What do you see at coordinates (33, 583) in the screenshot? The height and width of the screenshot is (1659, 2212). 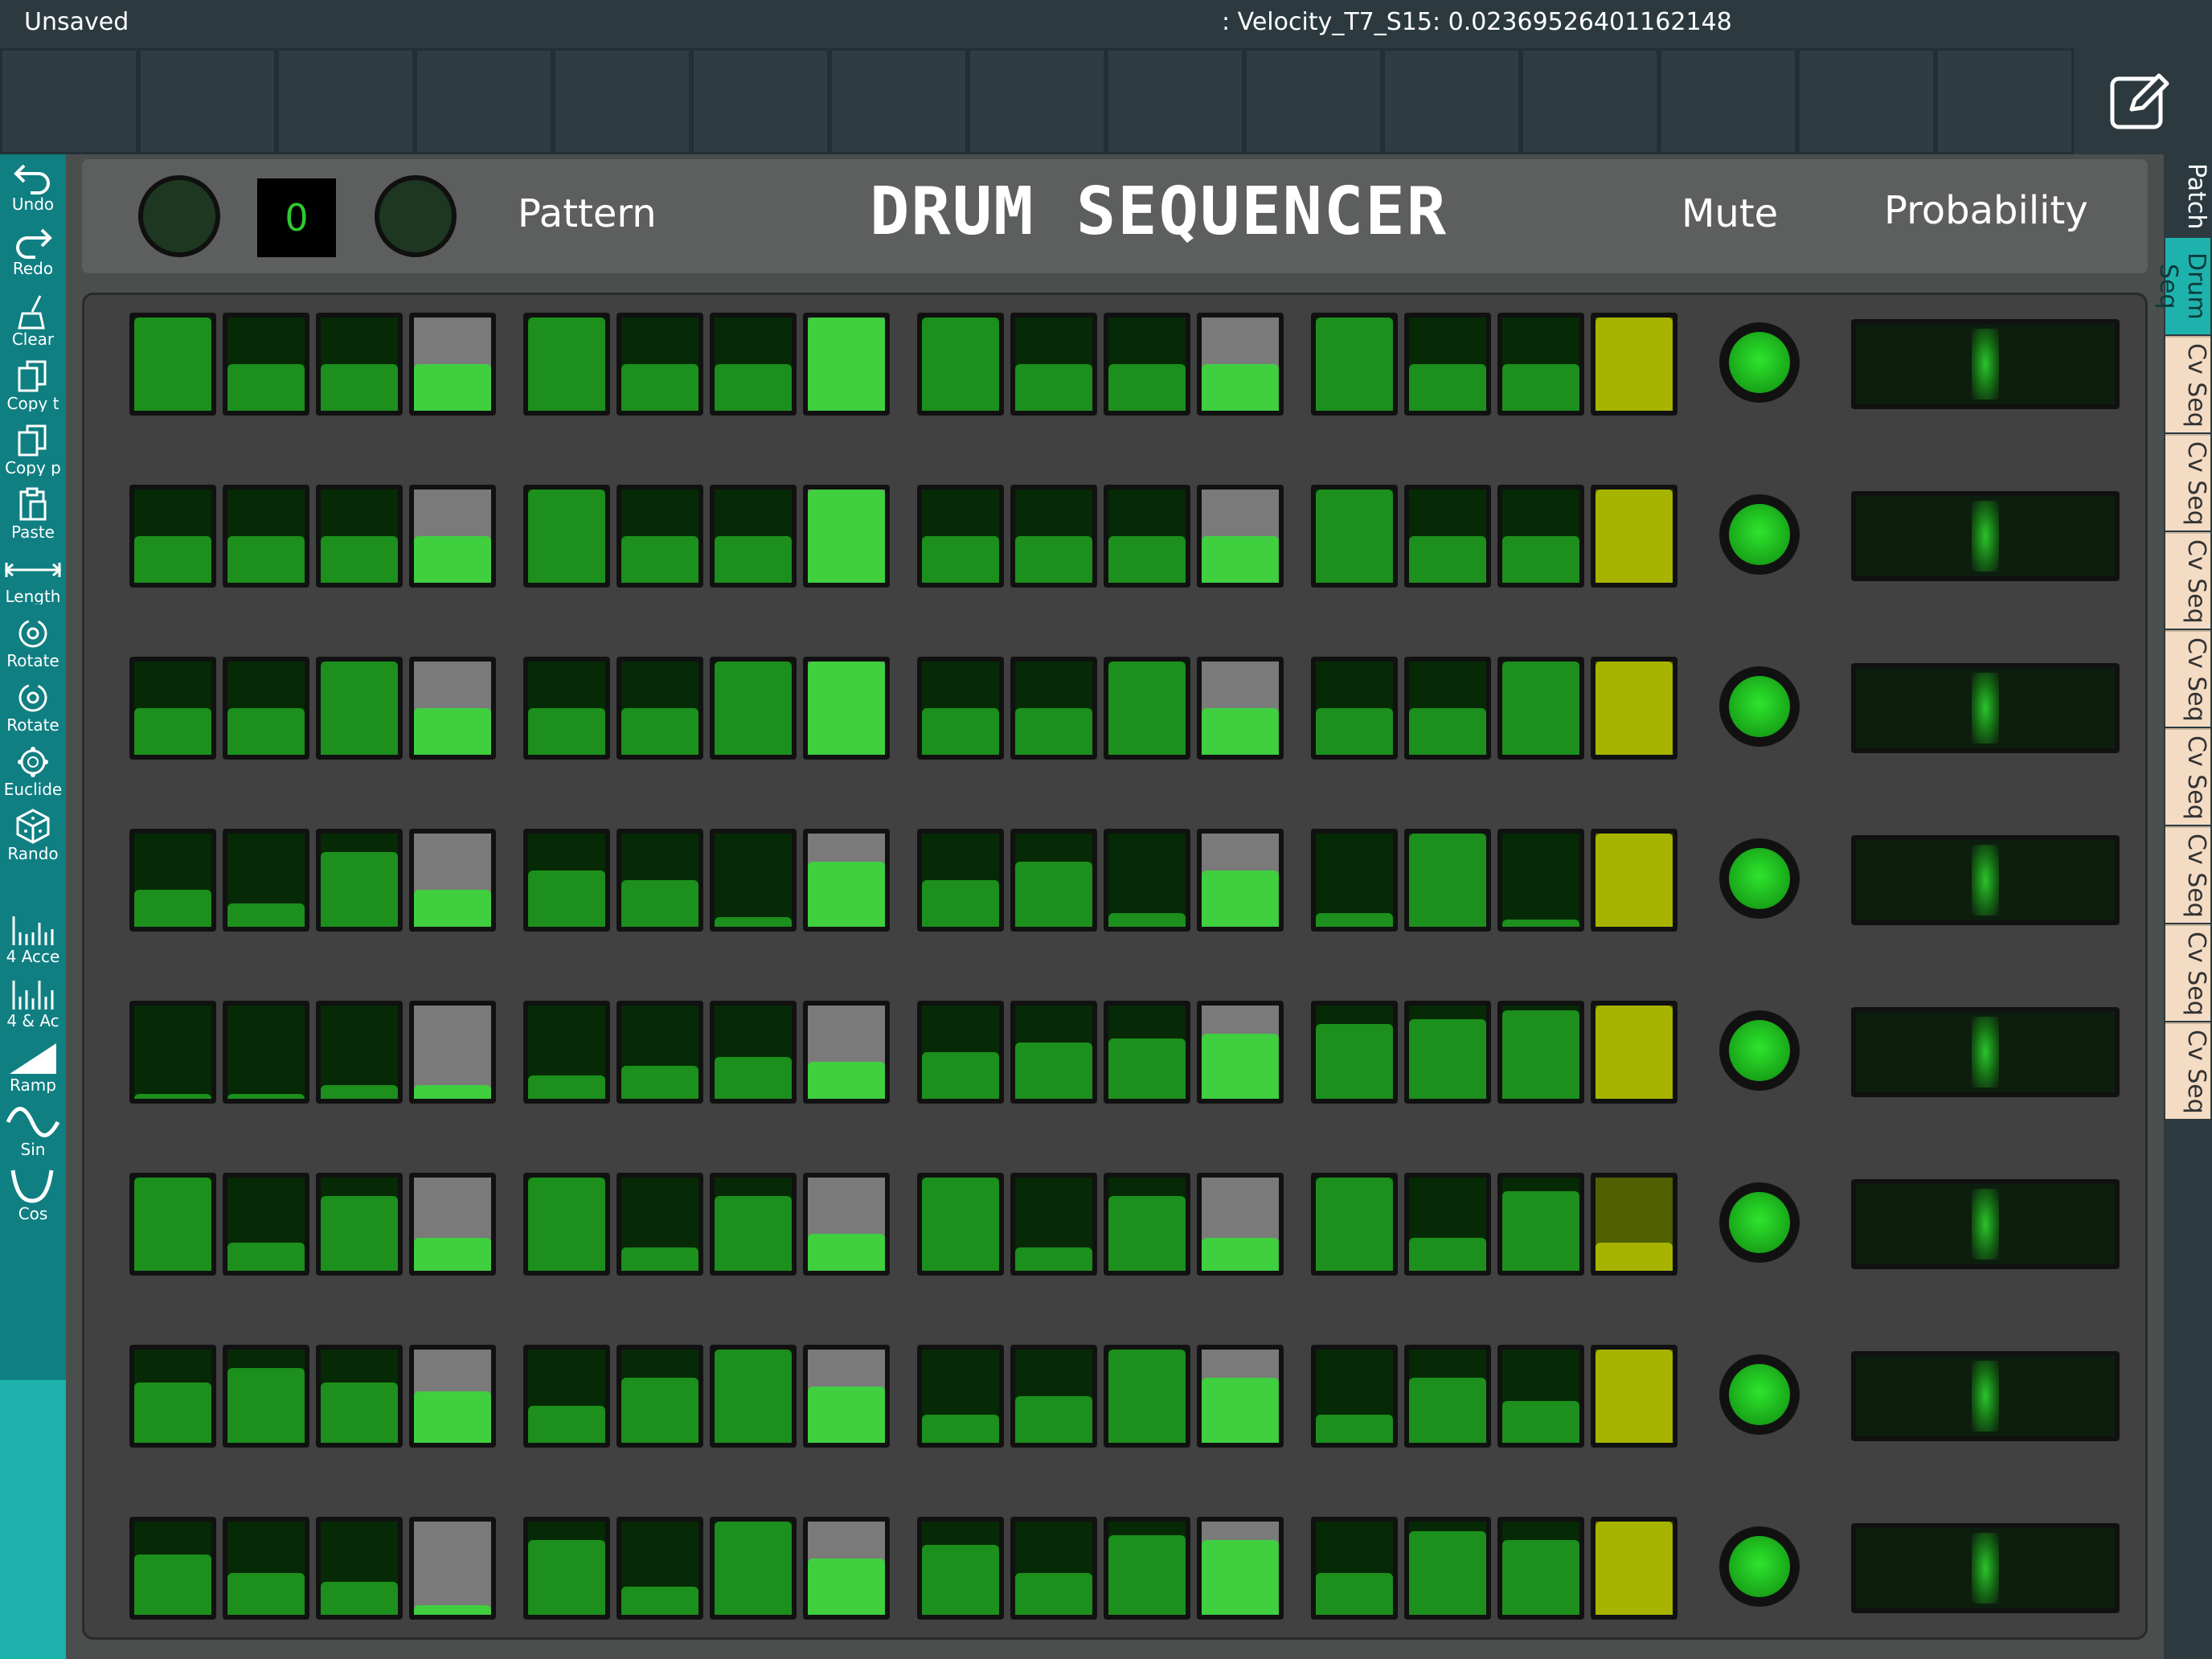 I see `length-button: Length` at bounding box center [33, 583].